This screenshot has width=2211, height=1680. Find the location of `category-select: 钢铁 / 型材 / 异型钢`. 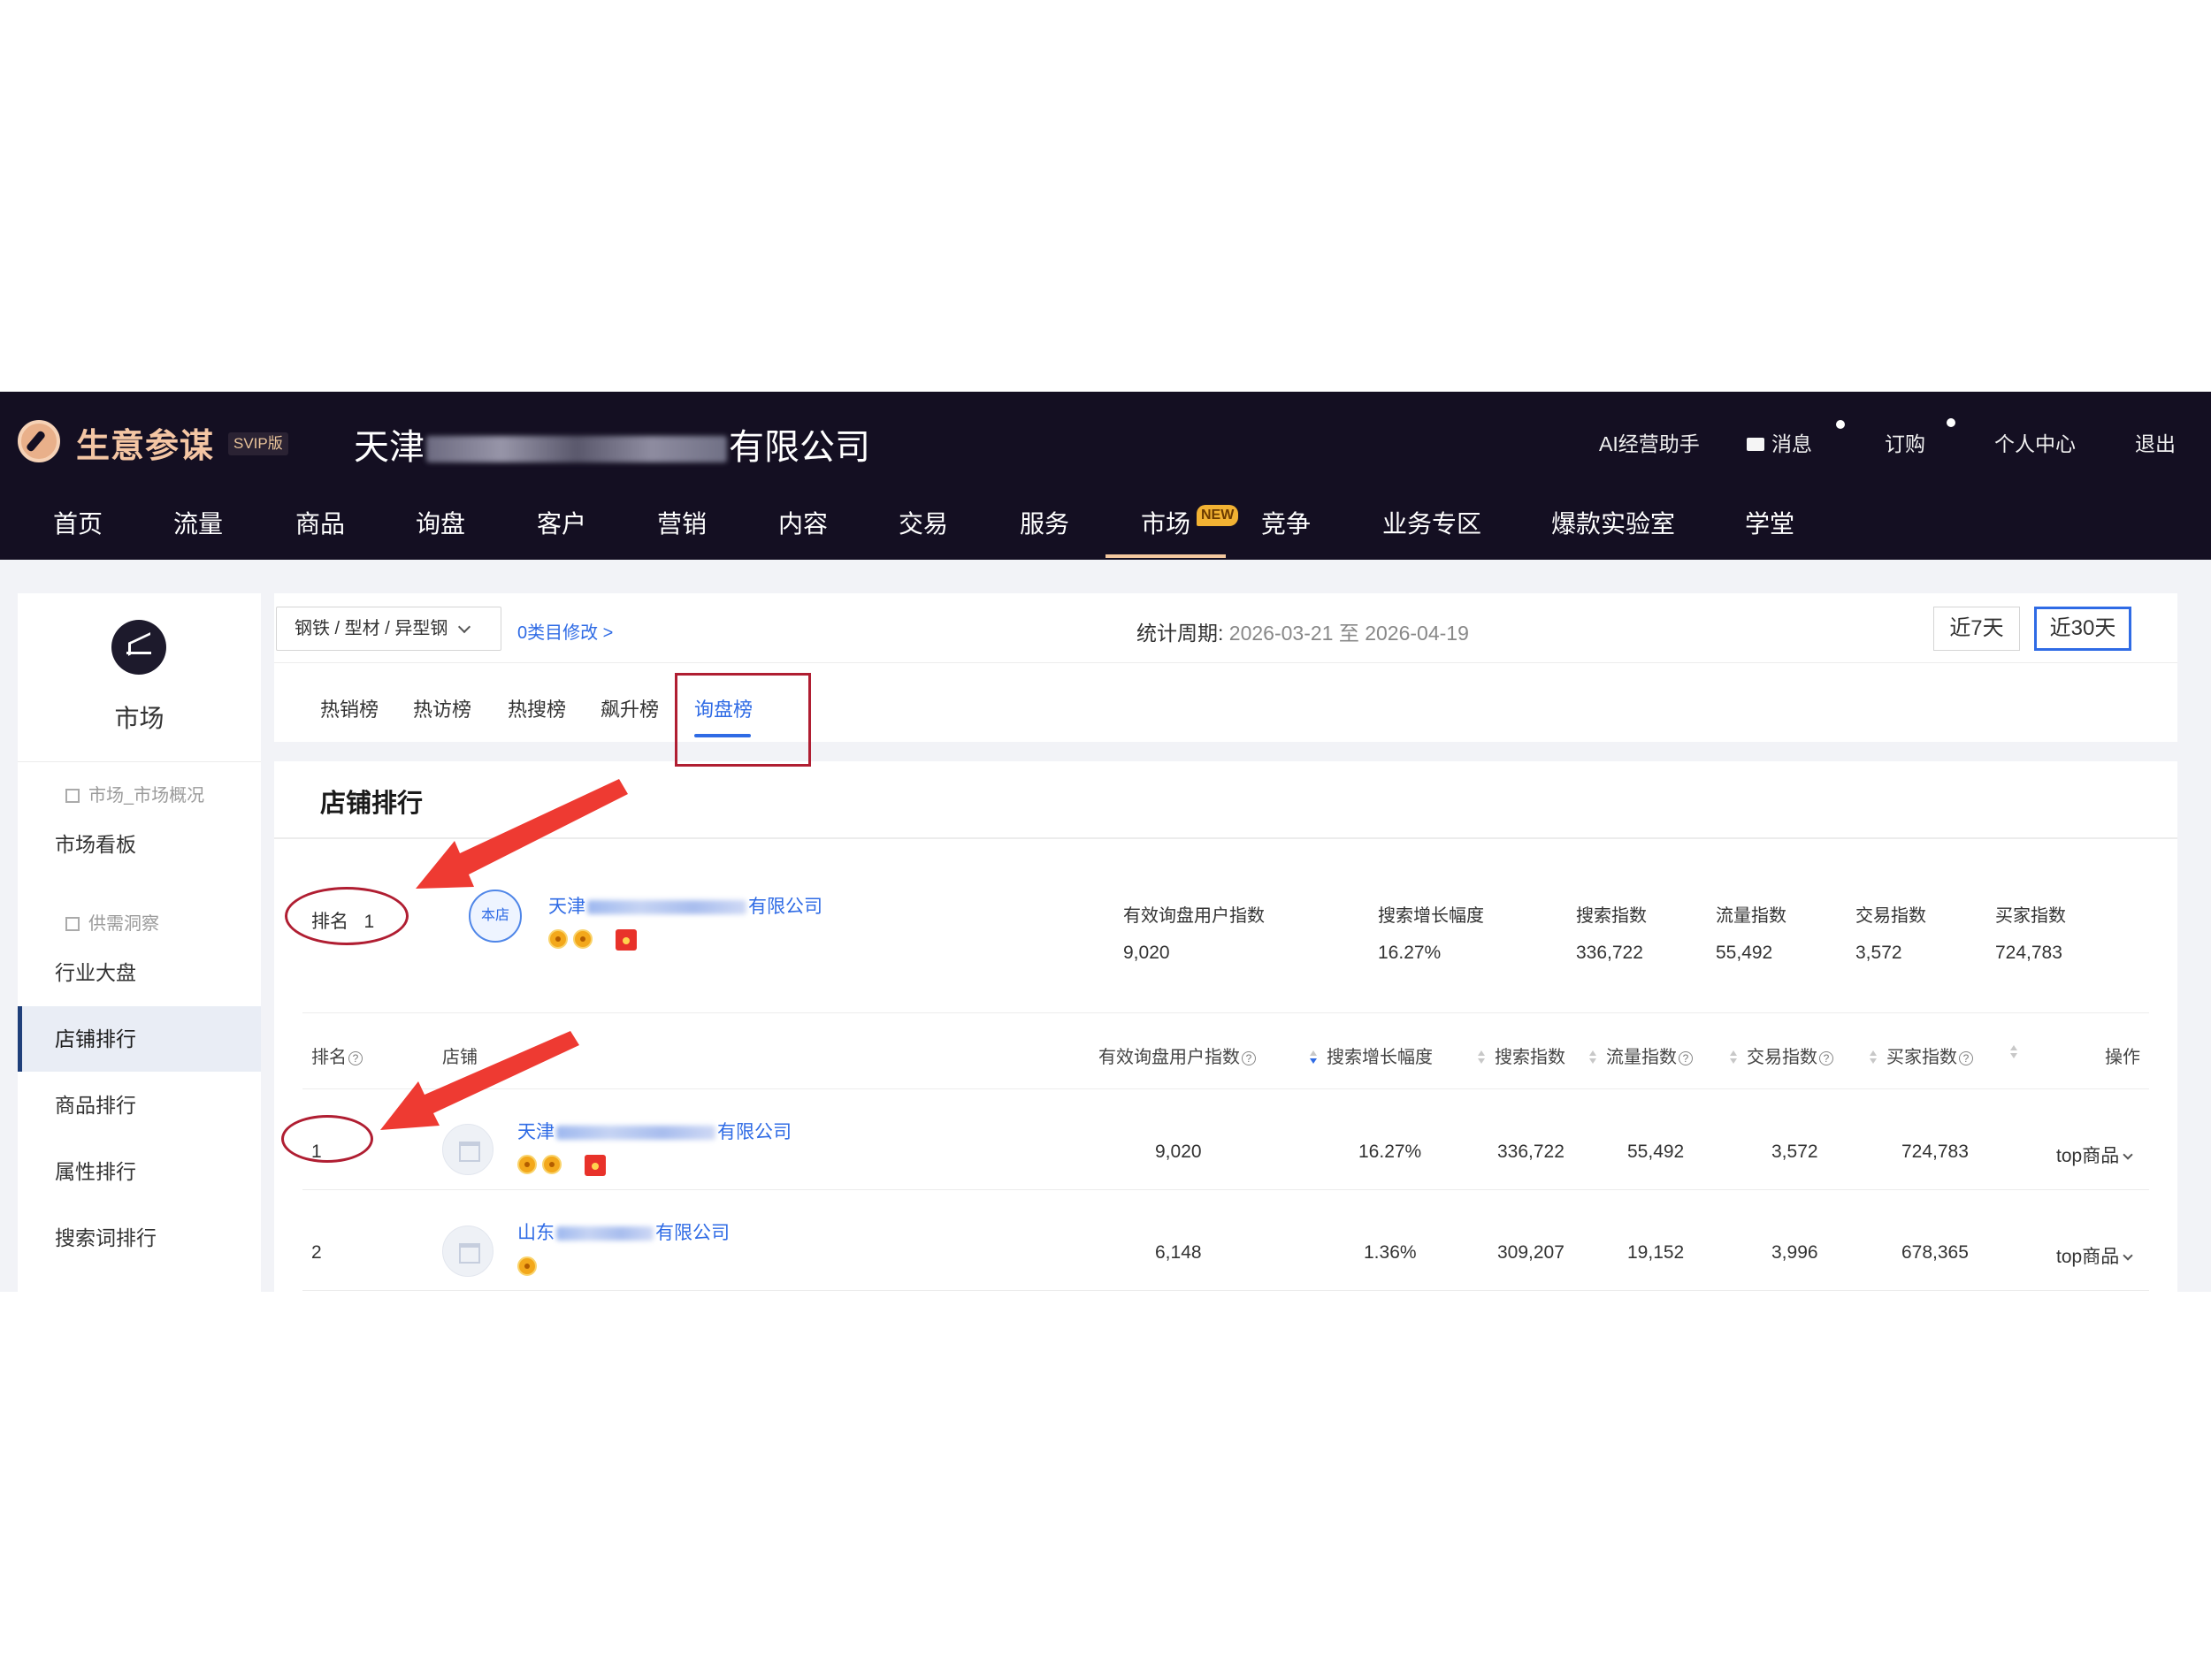

category-select: 钢铁 / 型材 / 异型钢 is located at coordinates (388, 629).